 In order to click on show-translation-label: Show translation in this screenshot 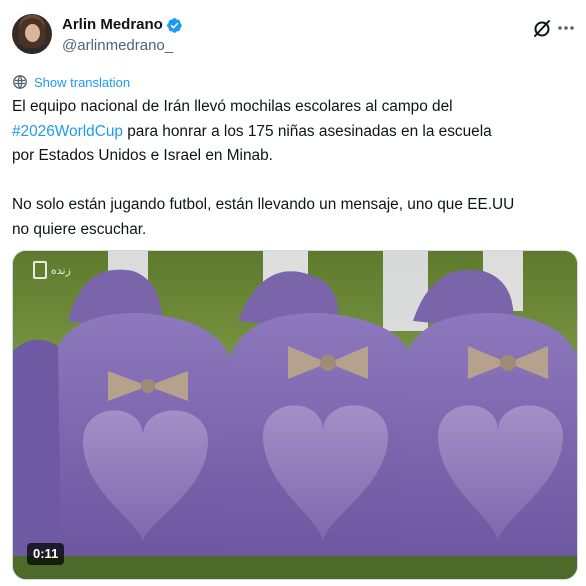, I will do `click(82, 82)`.